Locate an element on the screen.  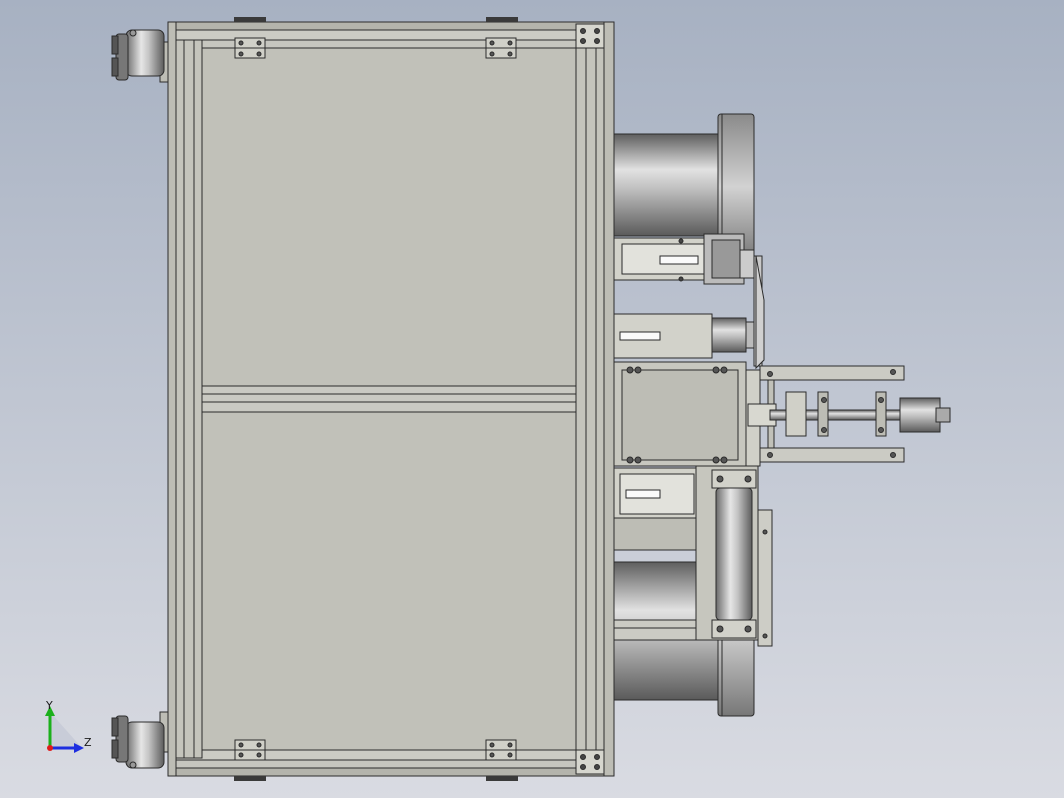
upper-cylinder is located at coordinates (684, 259).